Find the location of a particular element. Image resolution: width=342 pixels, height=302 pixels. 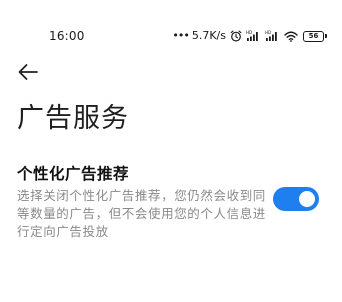

status-icons: ••• 5.7K/s HD HD 56 is located at coordinates (249, 36).